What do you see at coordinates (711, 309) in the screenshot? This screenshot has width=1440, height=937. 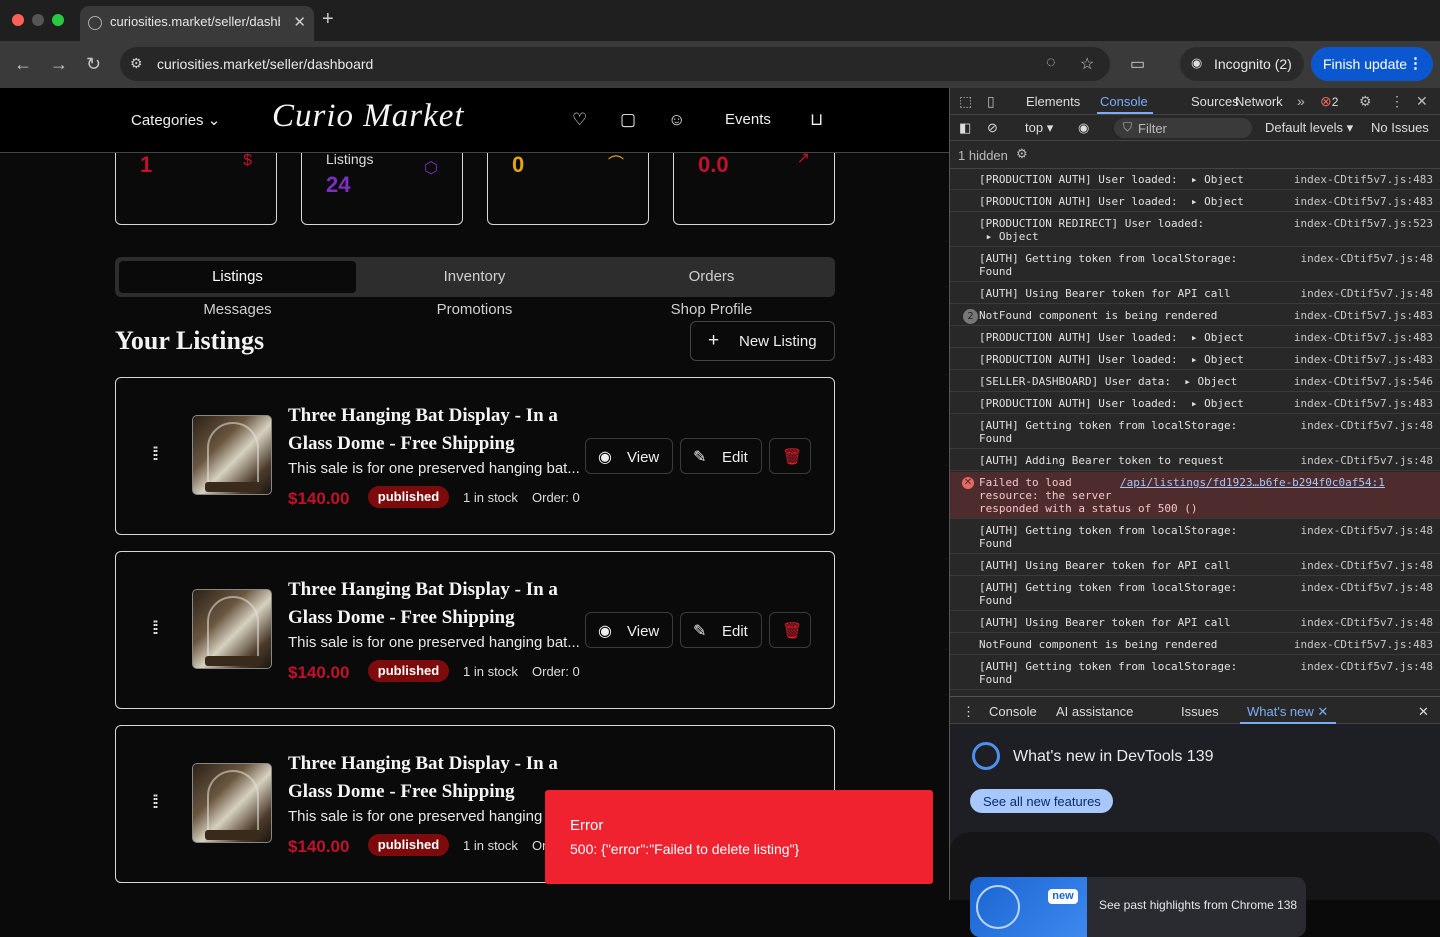 I see `tab-shop-profile: Shop Profile` at bounding box center [711, 309].